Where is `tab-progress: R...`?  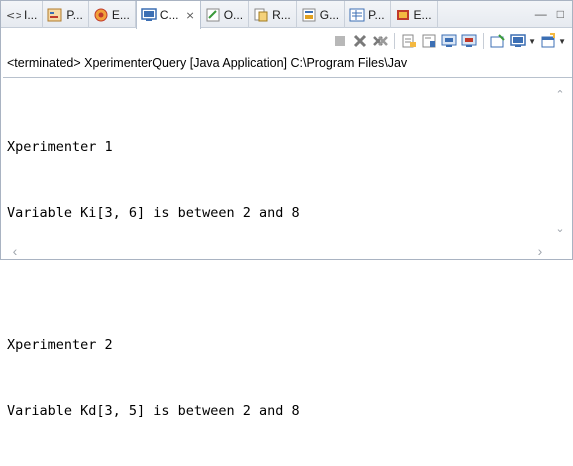
tab-progress: R... is located at coordinates (273, 14).